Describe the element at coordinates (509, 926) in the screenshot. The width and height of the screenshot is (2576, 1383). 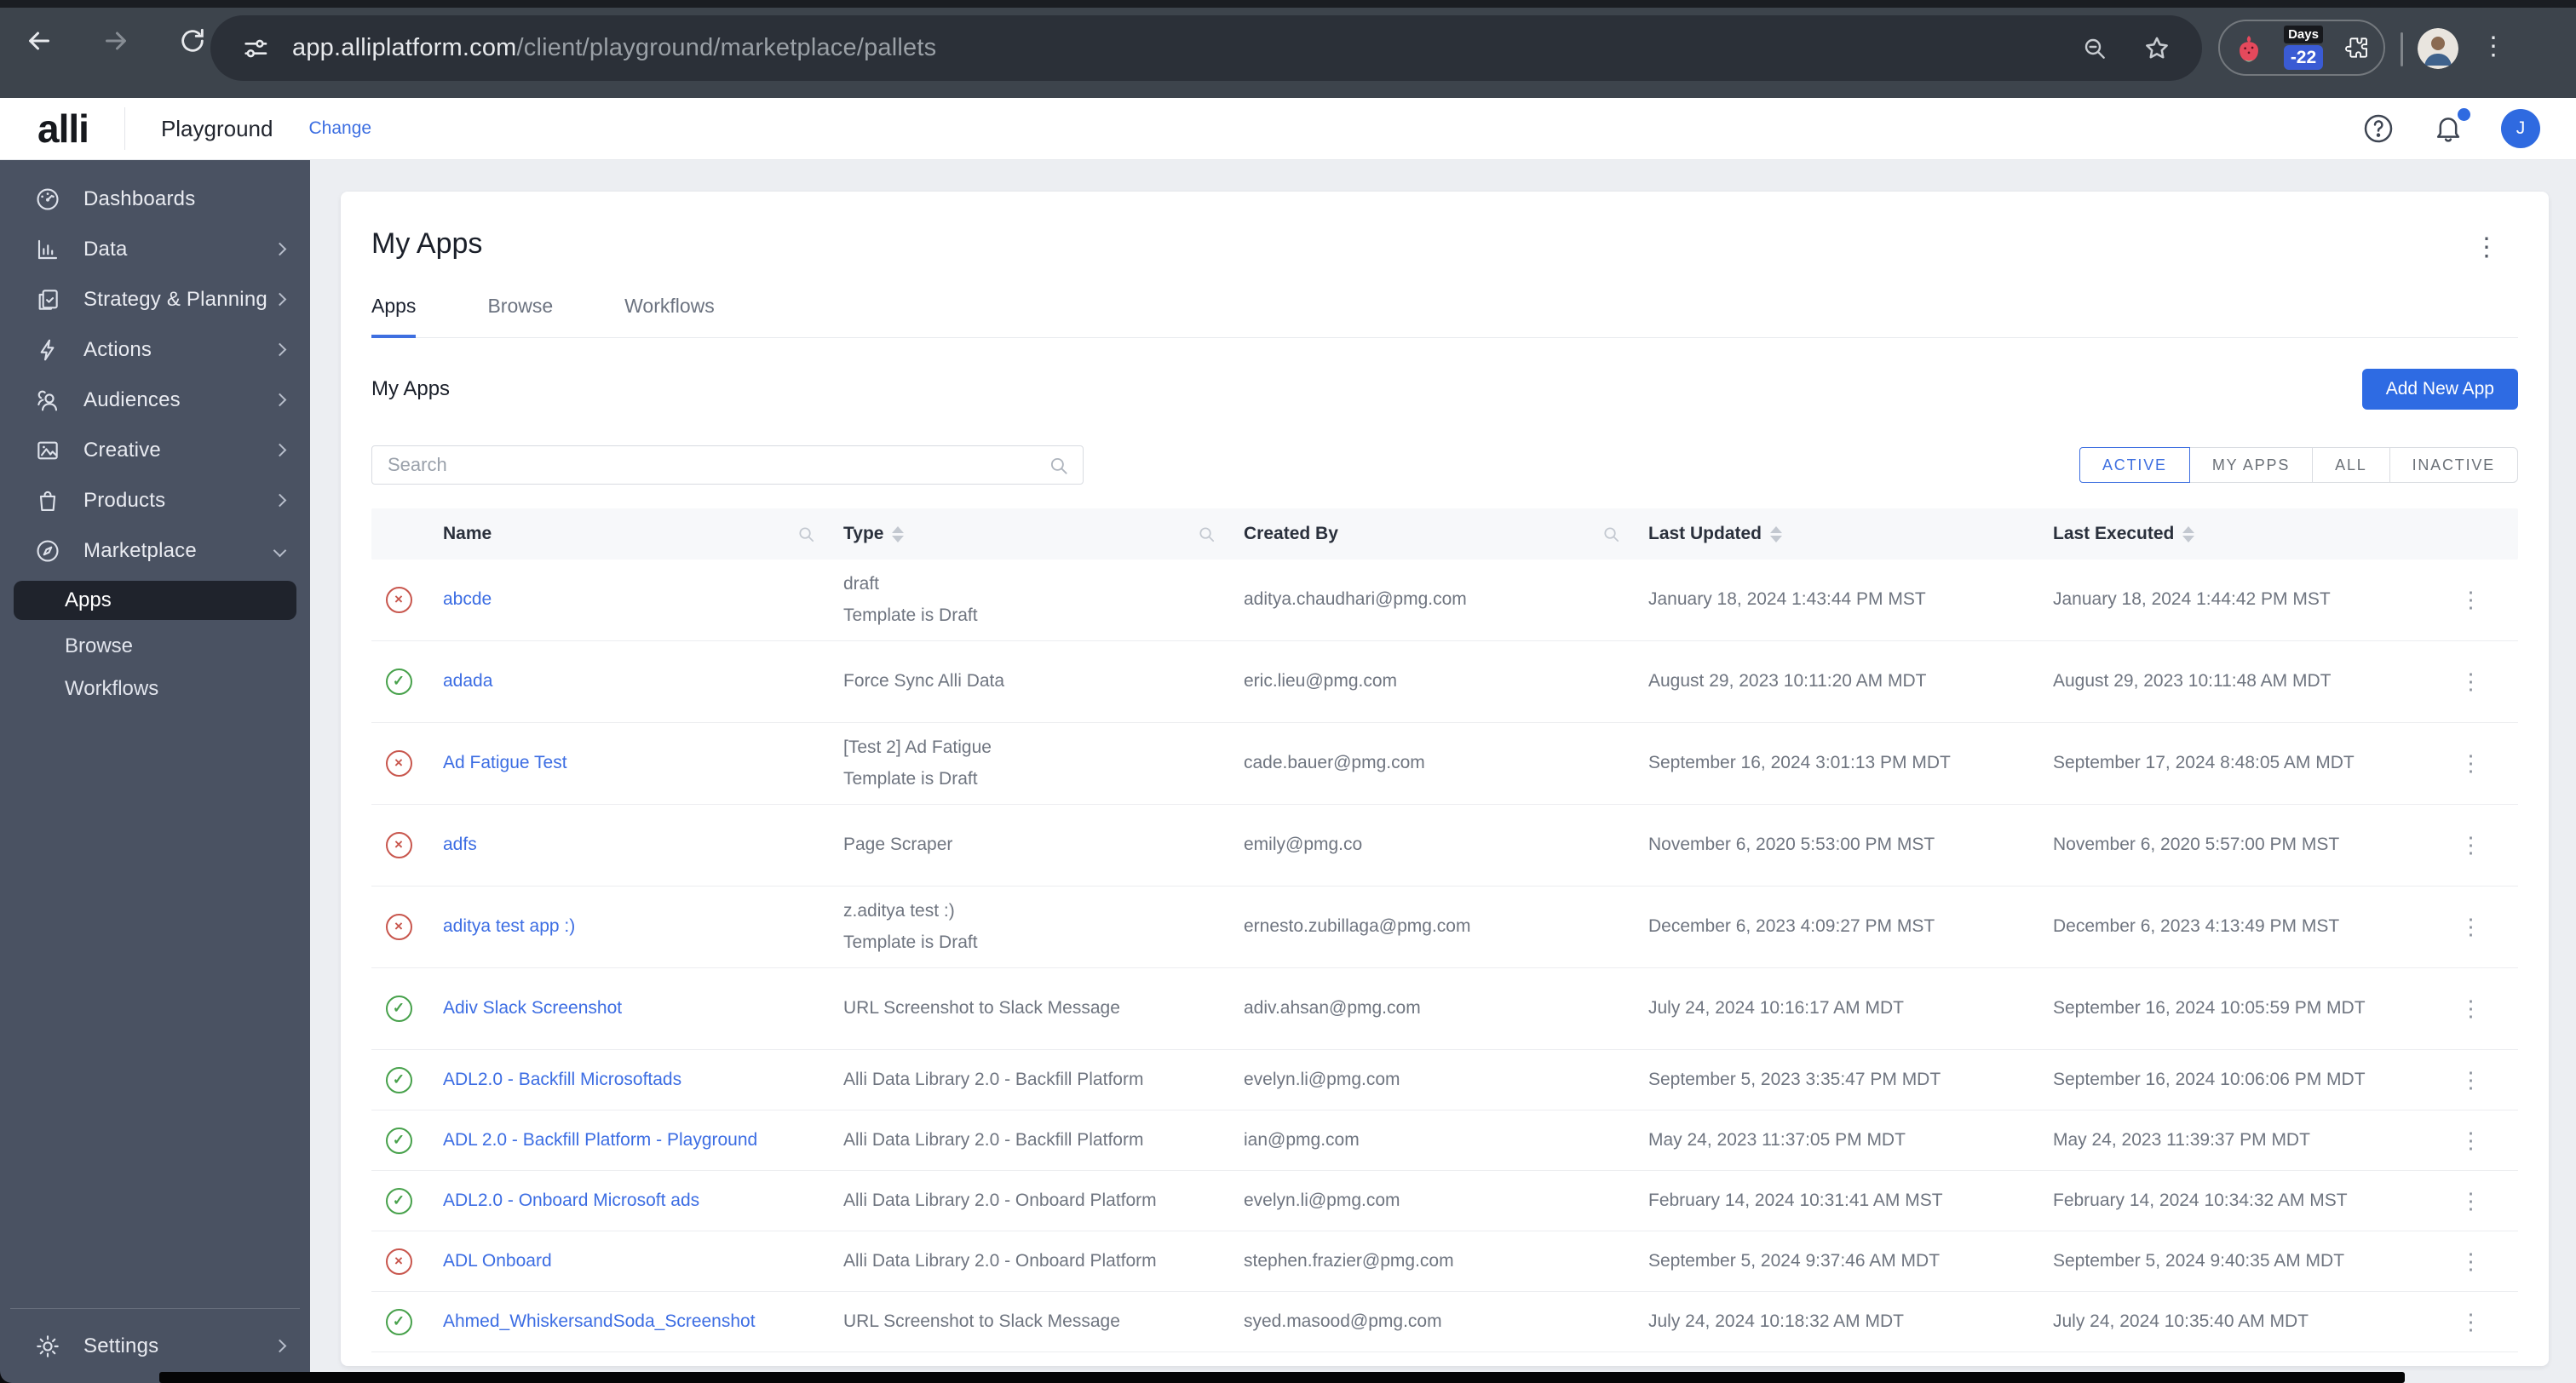
I see `app-name-link: aditya test app :)` at that location.